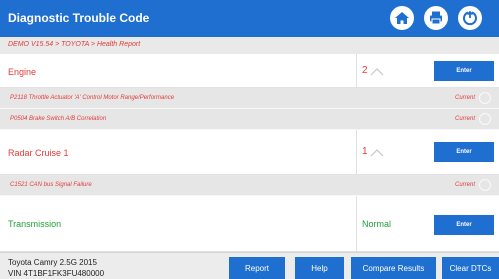 The height and width of the screenshot is (279, 499). Describe the element at coordinates (365, 151) in the screenshot. I see `dtc-count: 1` at that location.